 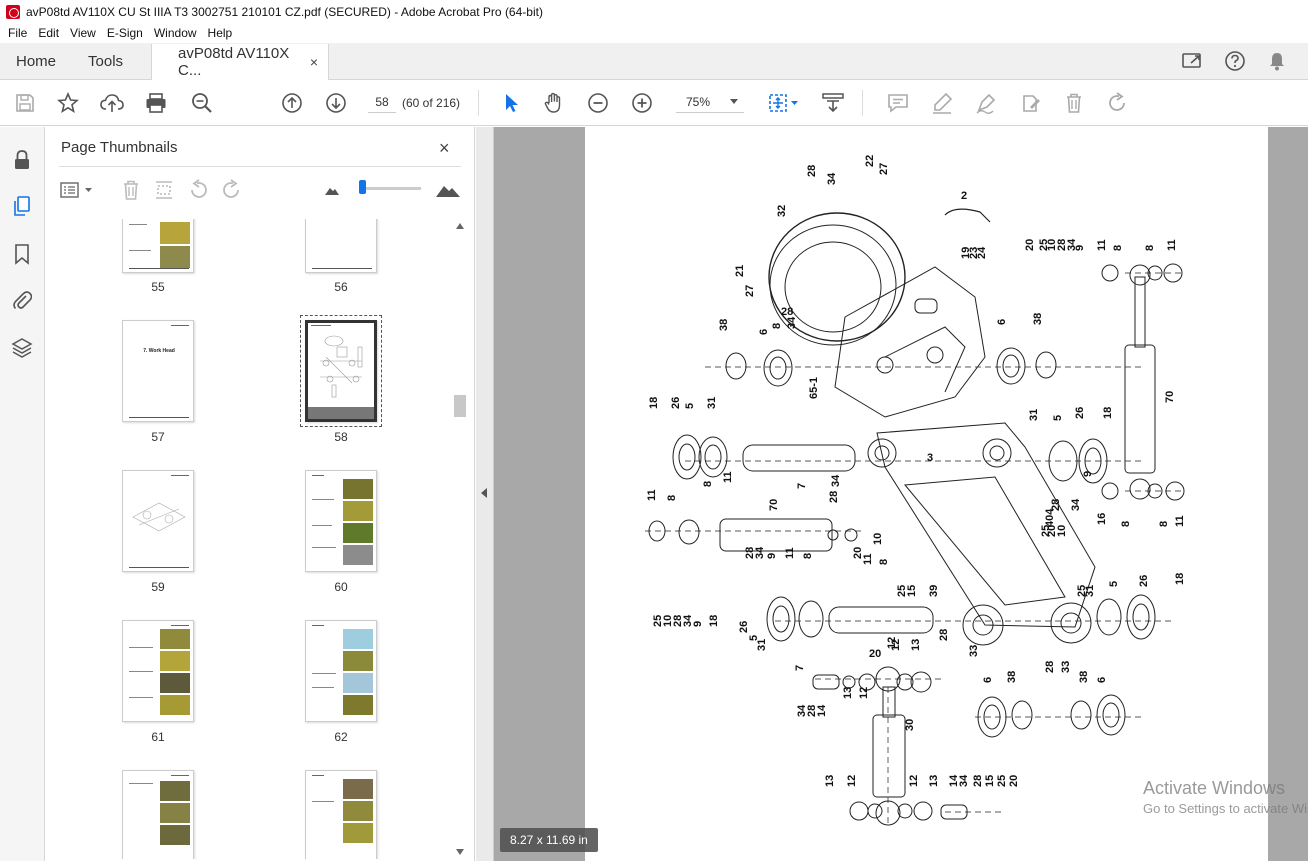 I want to click on part-label: 27, so click(x=750, y=291).